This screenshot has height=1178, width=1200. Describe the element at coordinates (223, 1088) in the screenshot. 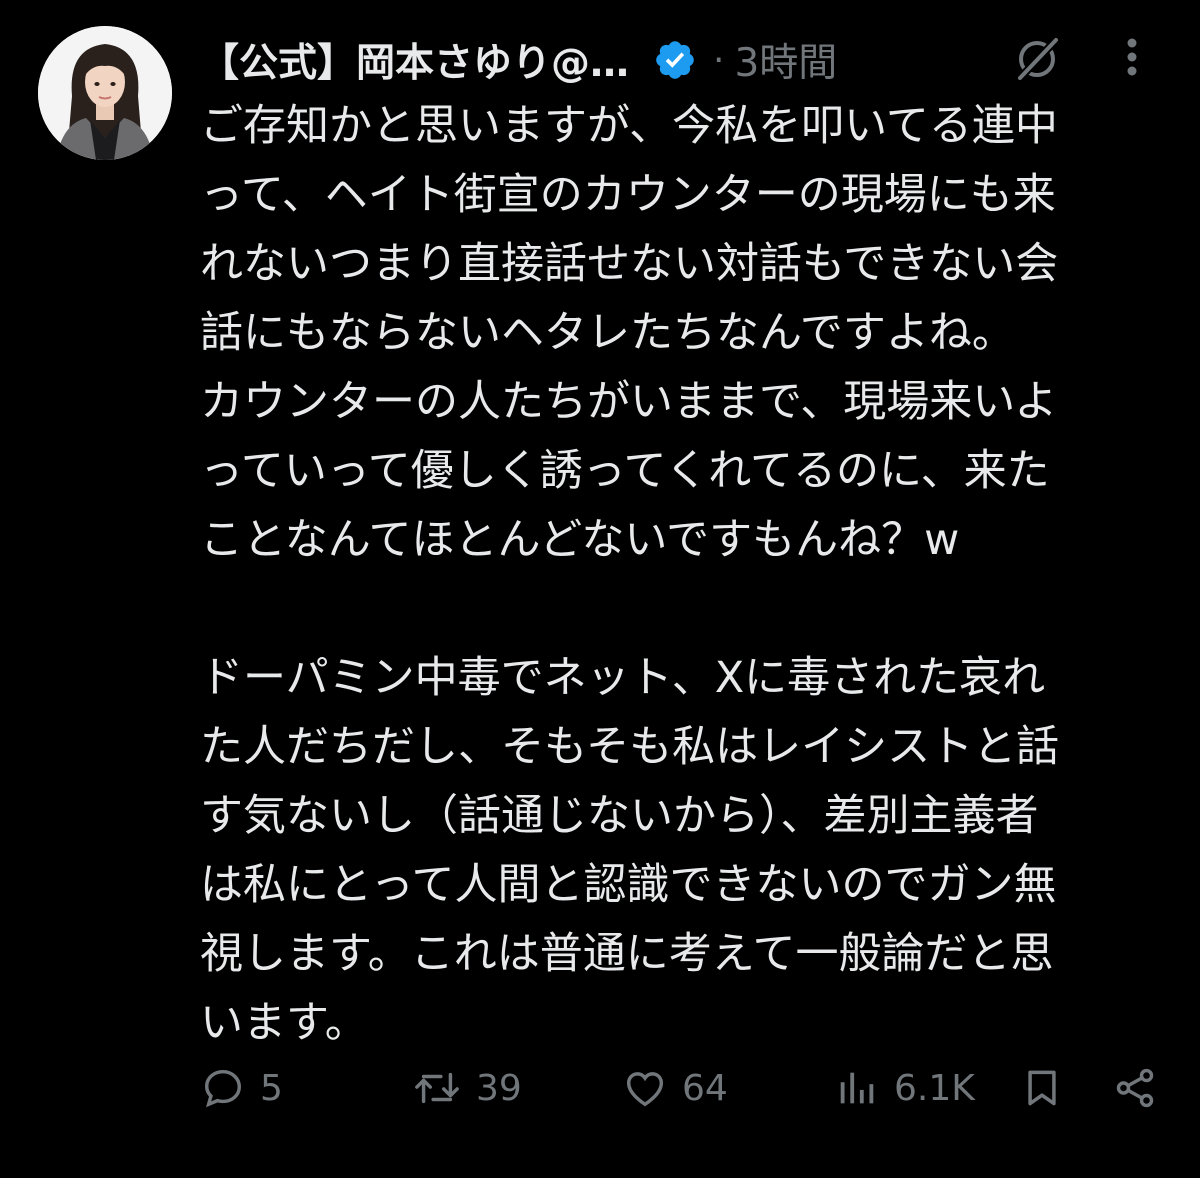

I see `reply-icon` at that location.